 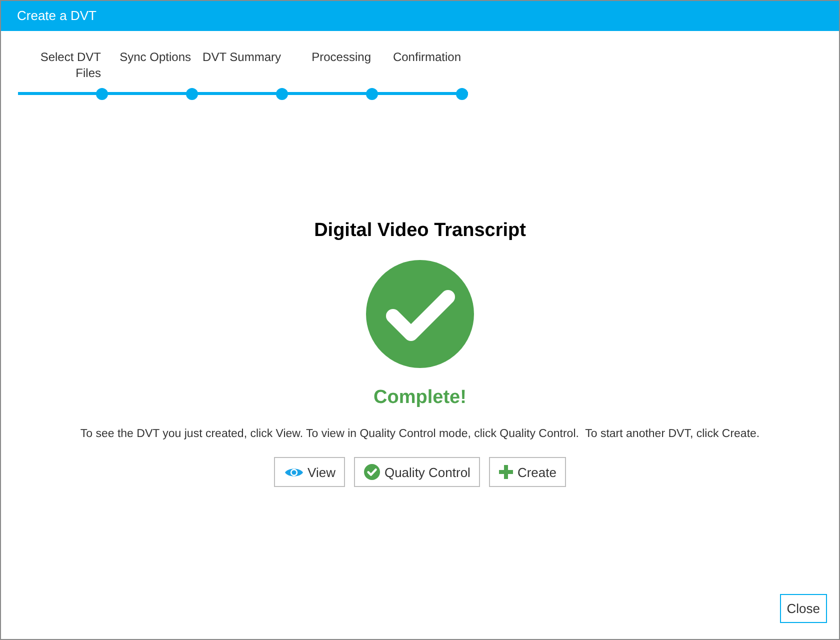 I want to click on status-text: Complete!, so click(x=420, y=398).